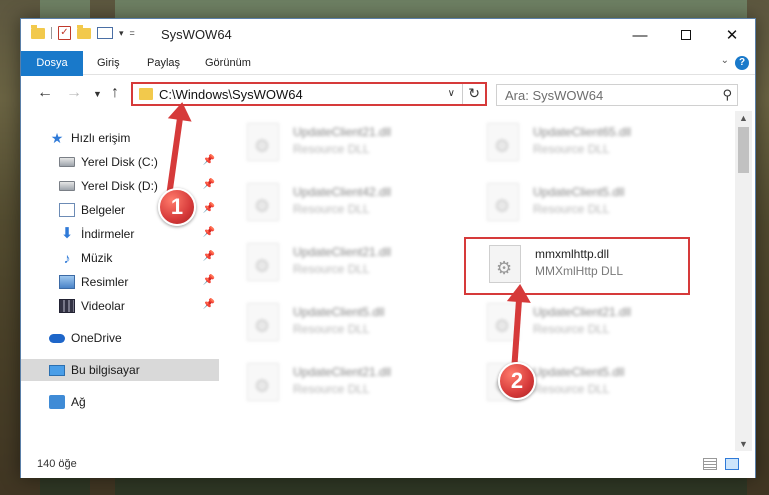  I want to click on tab-view: Görünüm, so click(228, 63).